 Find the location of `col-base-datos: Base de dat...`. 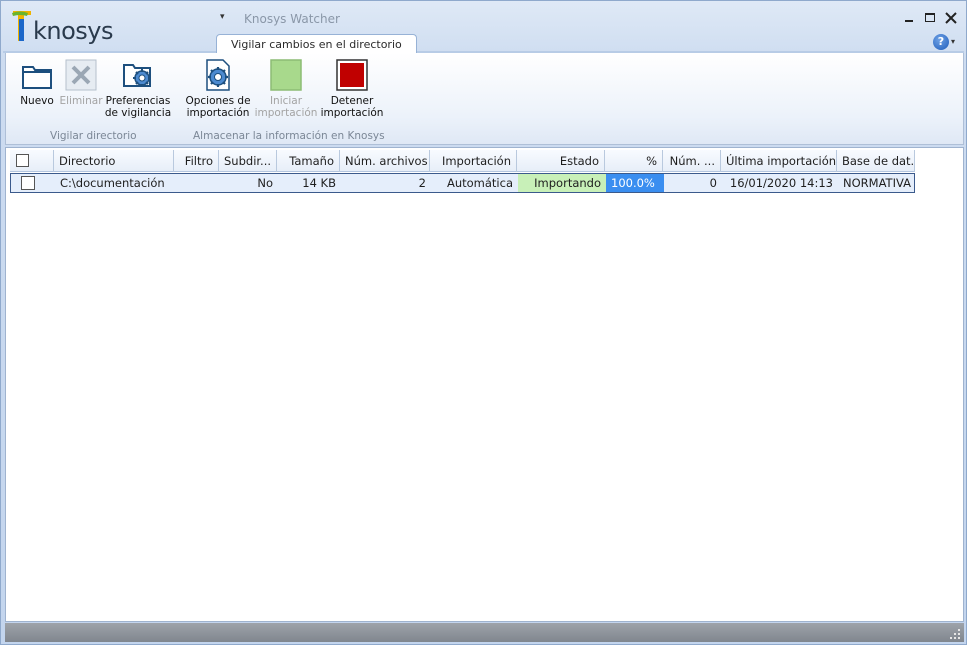

col-base-datos: Base de dat... is located at coordinates (876, 161).